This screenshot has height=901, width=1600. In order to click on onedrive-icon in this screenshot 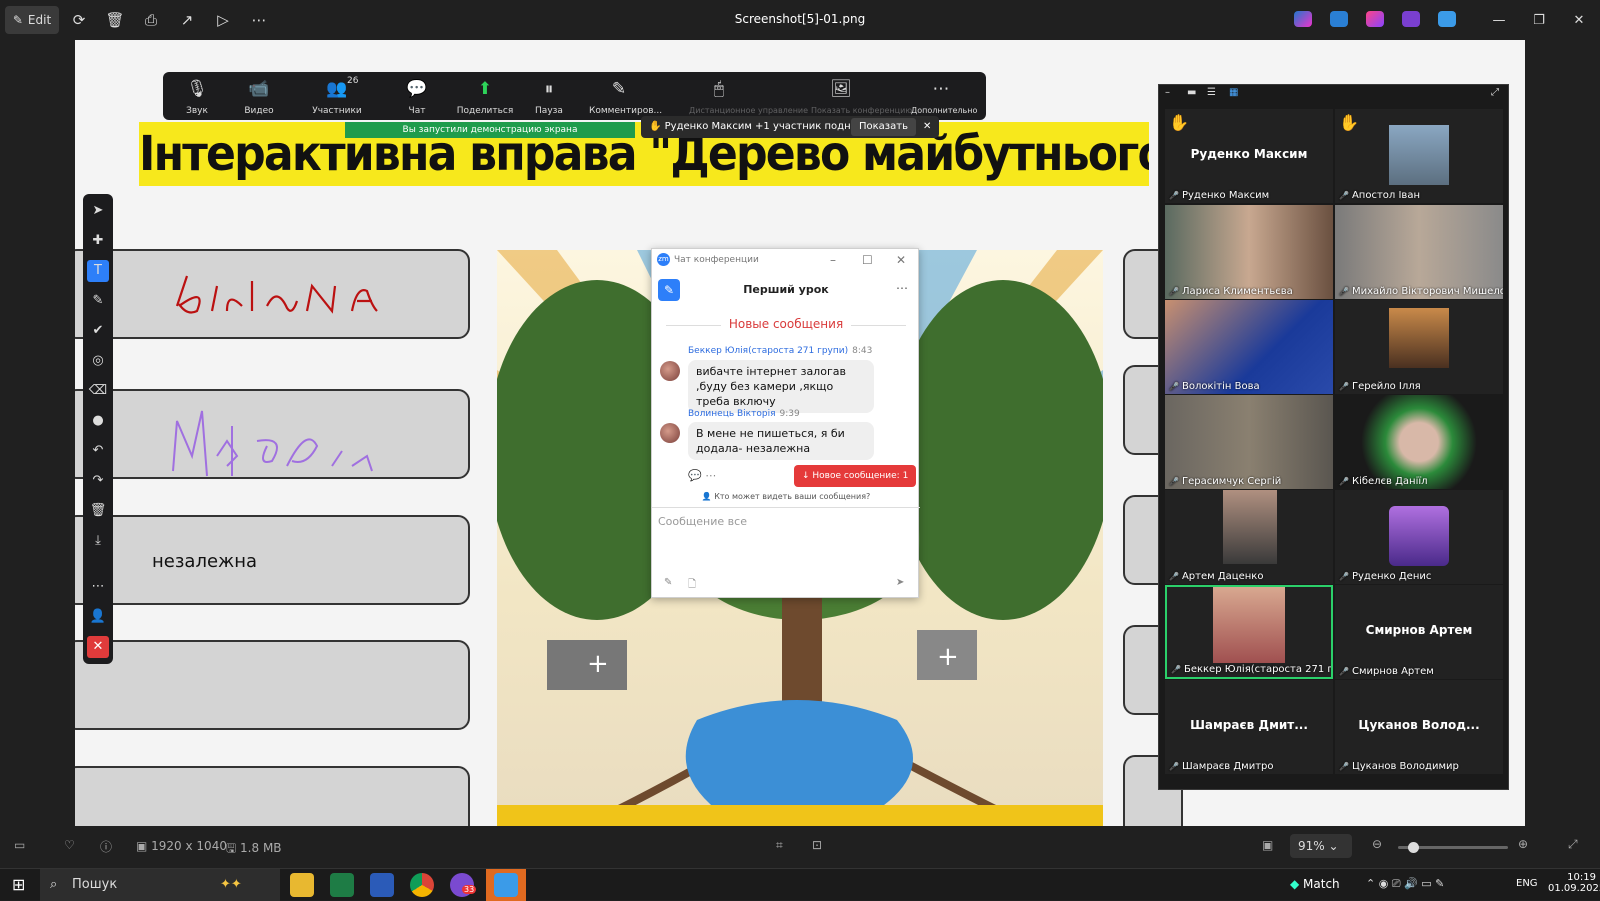, I will do `click(1447, 19)`.